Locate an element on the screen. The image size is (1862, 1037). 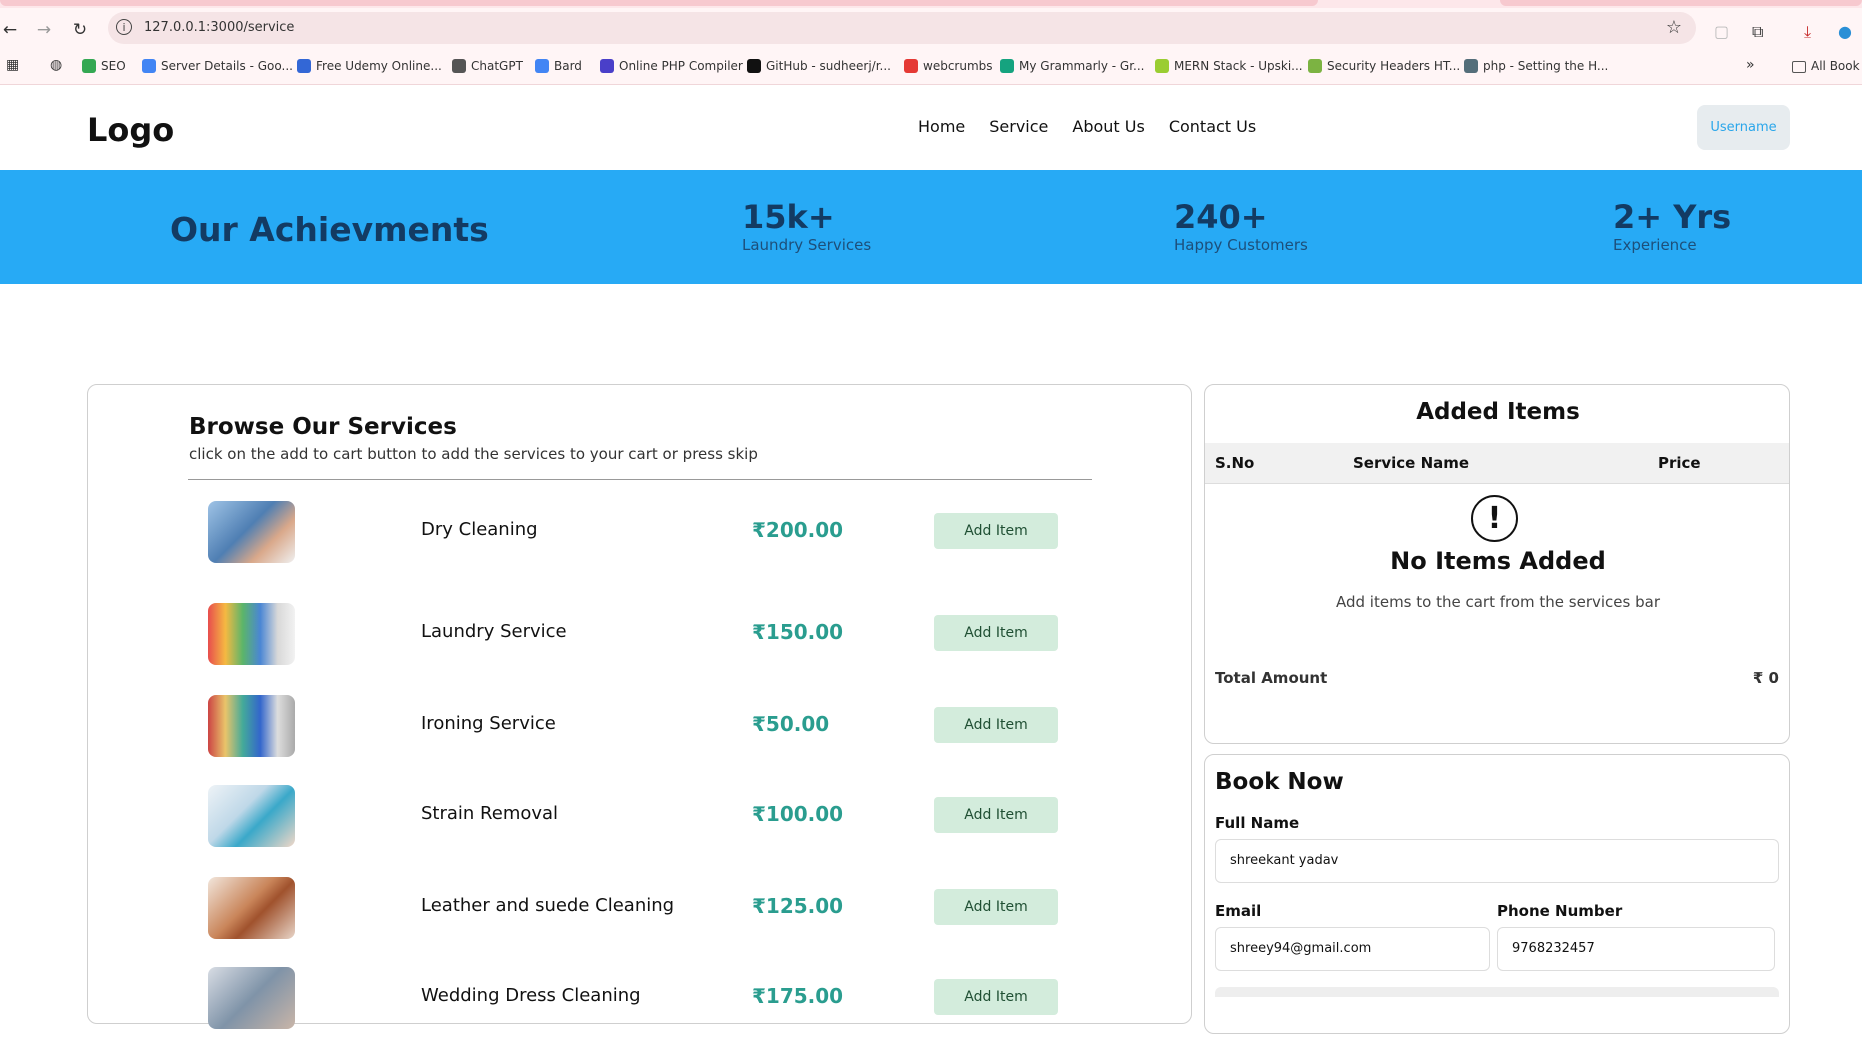
full-name-field: shreekant yadav is located at coordinates (1497, 861).